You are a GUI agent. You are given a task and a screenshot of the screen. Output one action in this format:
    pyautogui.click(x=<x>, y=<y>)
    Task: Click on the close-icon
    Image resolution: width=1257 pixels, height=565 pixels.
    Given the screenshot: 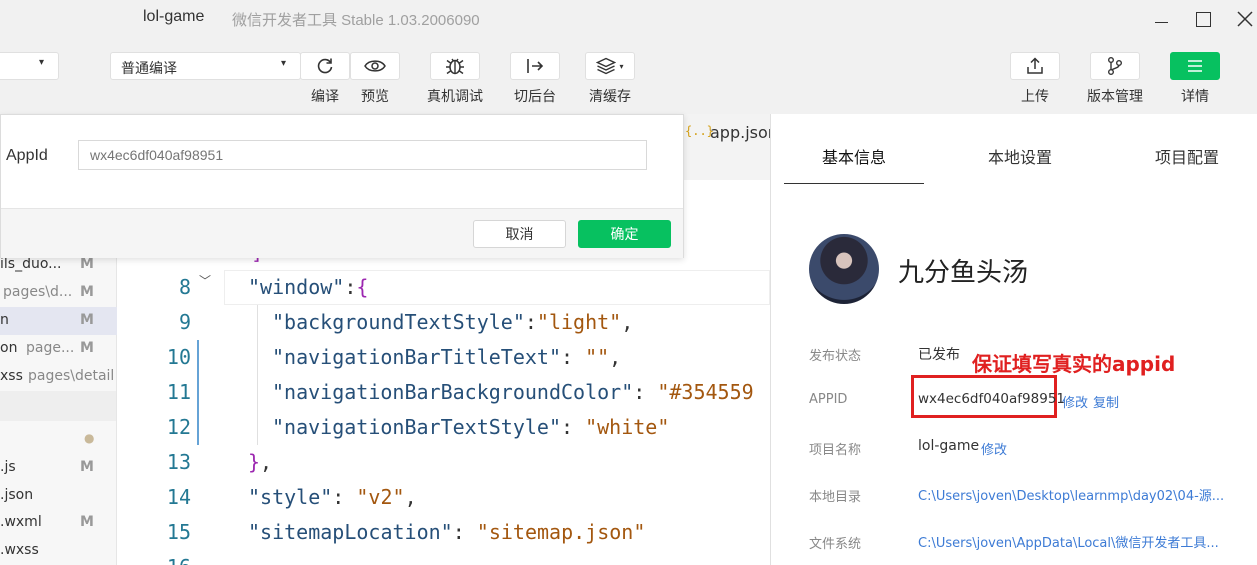 What is the action you would take?
    pyautogui.click(x=1245, y=19)
    